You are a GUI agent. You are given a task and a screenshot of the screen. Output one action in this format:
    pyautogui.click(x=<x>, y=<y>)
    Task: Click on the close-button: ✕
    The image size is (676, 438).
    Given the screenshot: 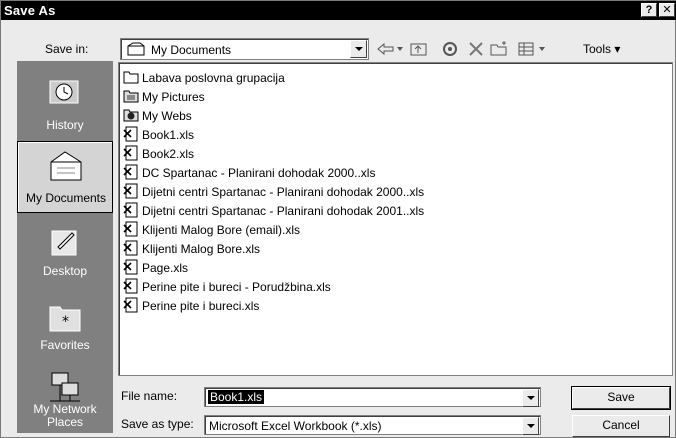 What is the action you would take?
    pyautogui.click(x=667, y=10)
    